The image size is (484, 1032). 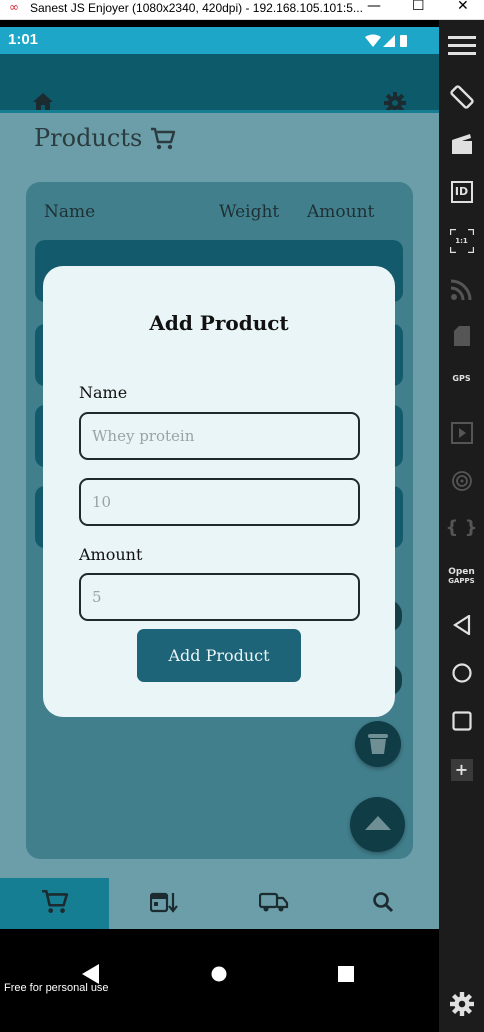 What do you see at coordinates (461, 1004) in the screenshot?
I see `settings-panel-icon` at bounding box center [461, 1004].